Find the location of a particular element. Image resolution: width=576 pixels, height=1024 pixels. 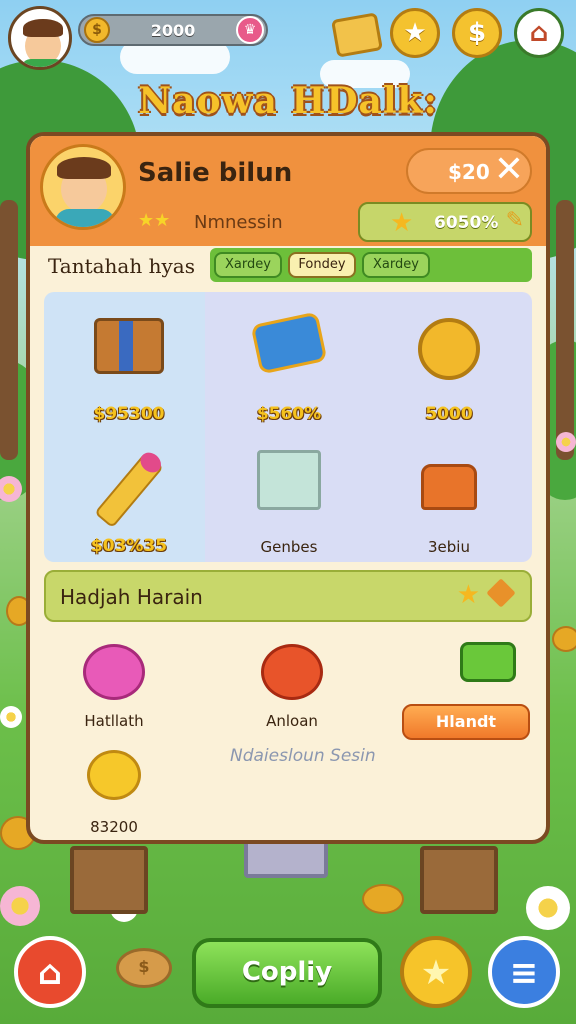

gold-coin-icon is located at coordinates (449, 349).